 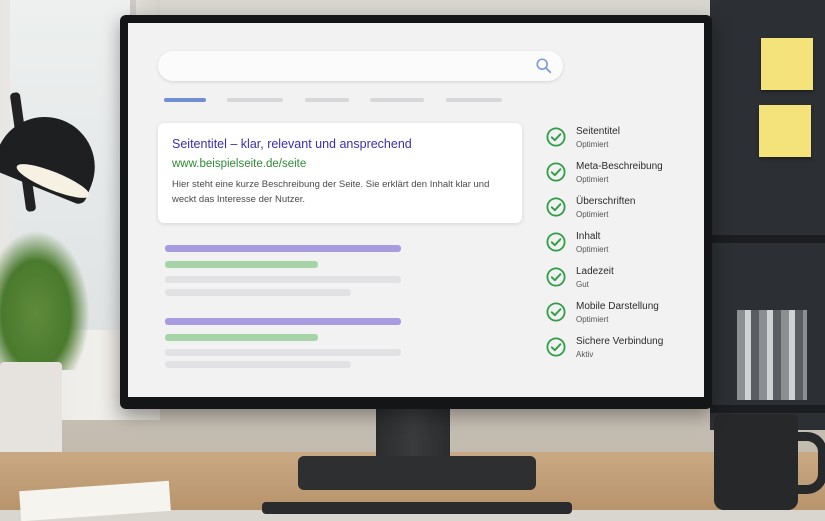 I want to click on tab-active, so click(x=185, y=100).